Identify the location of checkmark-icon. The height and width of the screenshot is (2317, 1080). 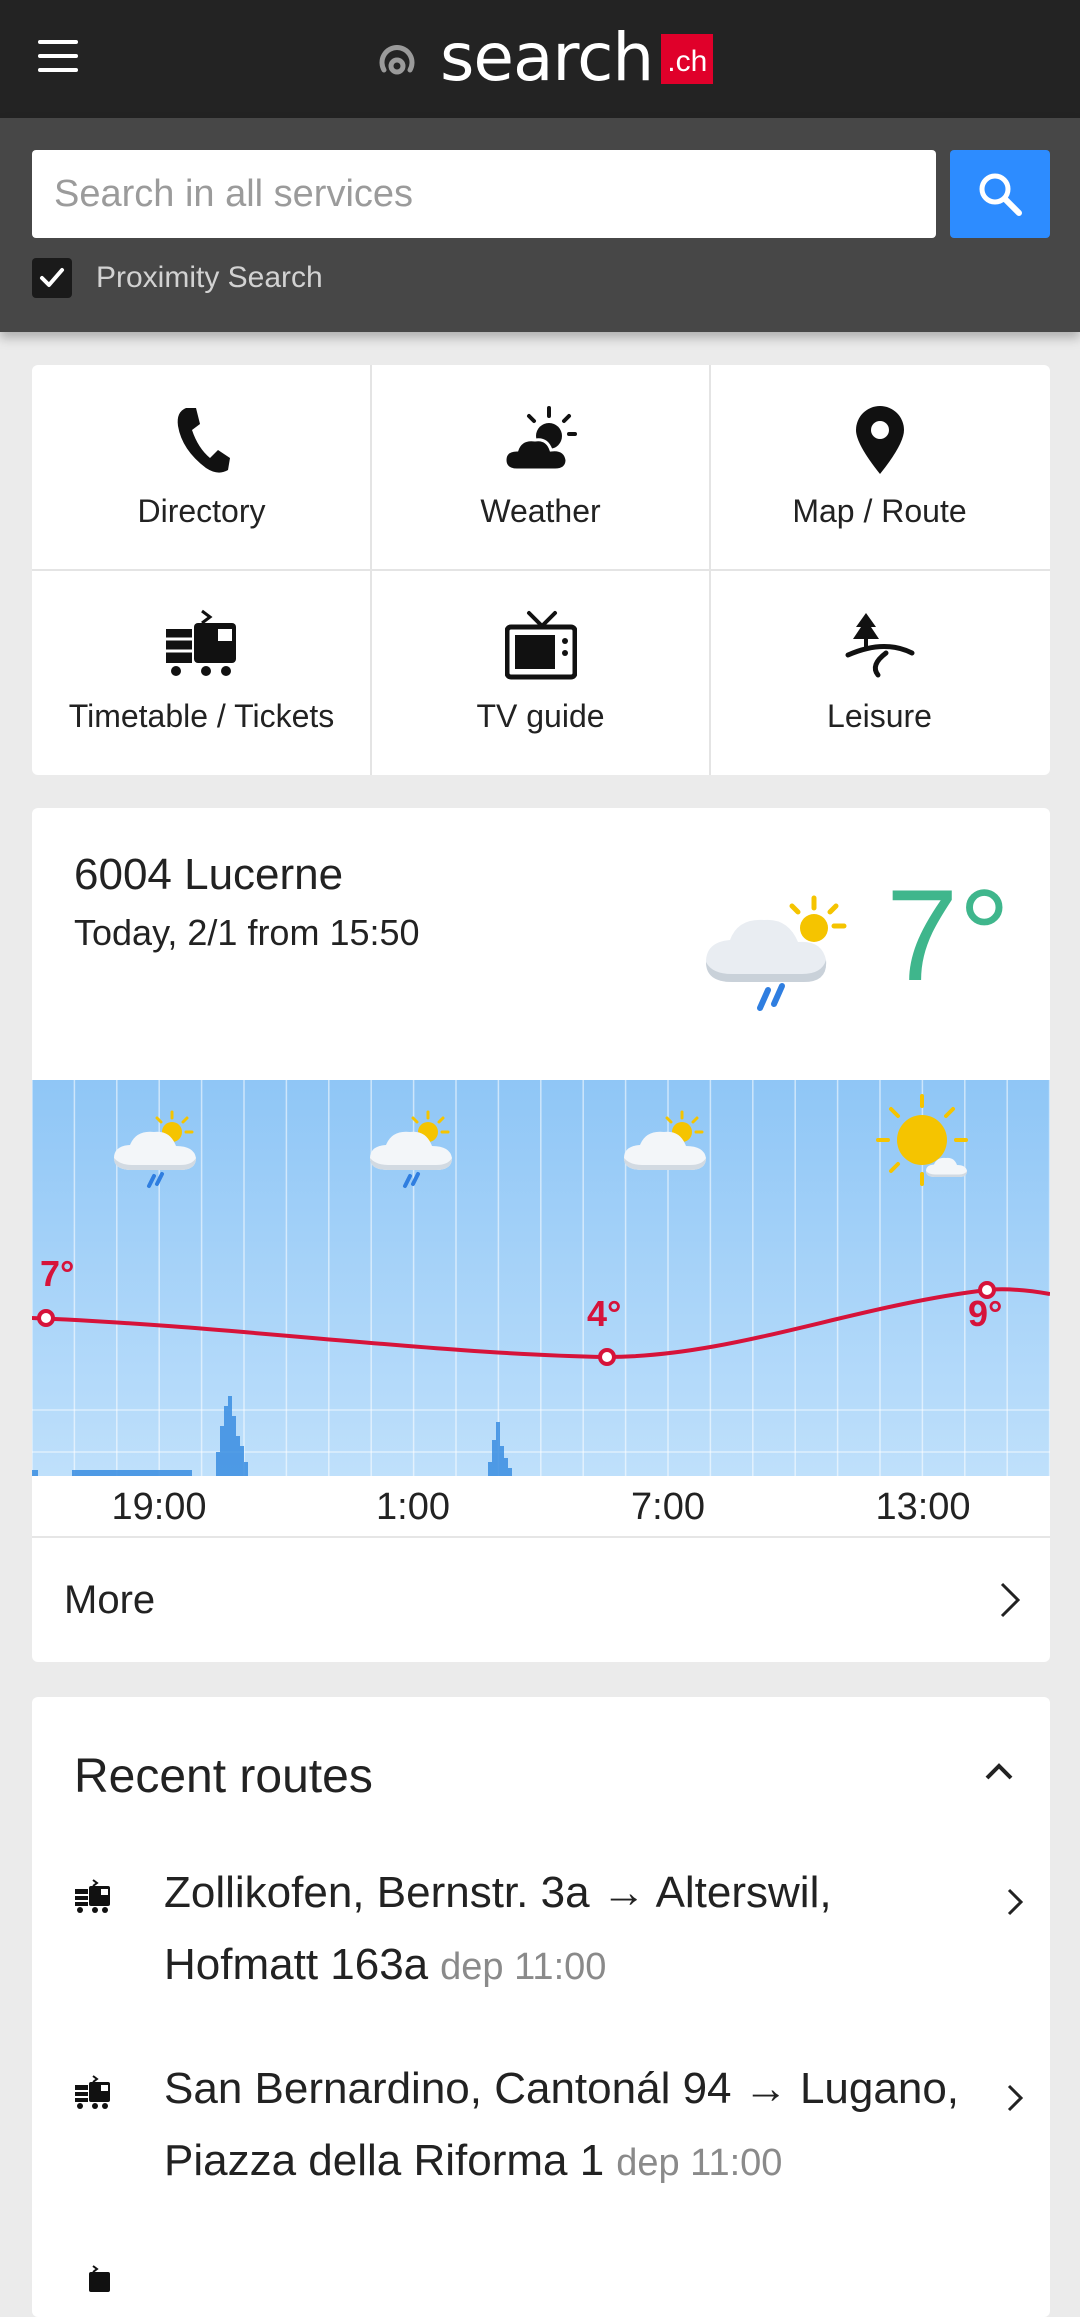
(52, 277).